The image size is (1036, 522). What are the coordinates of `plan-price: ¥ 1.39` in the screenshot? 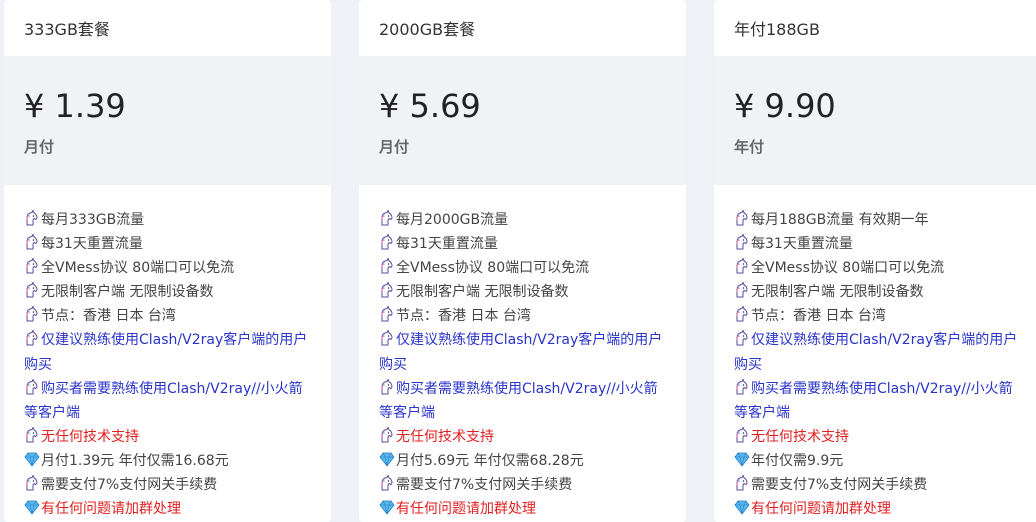 It's located at (75, 106).